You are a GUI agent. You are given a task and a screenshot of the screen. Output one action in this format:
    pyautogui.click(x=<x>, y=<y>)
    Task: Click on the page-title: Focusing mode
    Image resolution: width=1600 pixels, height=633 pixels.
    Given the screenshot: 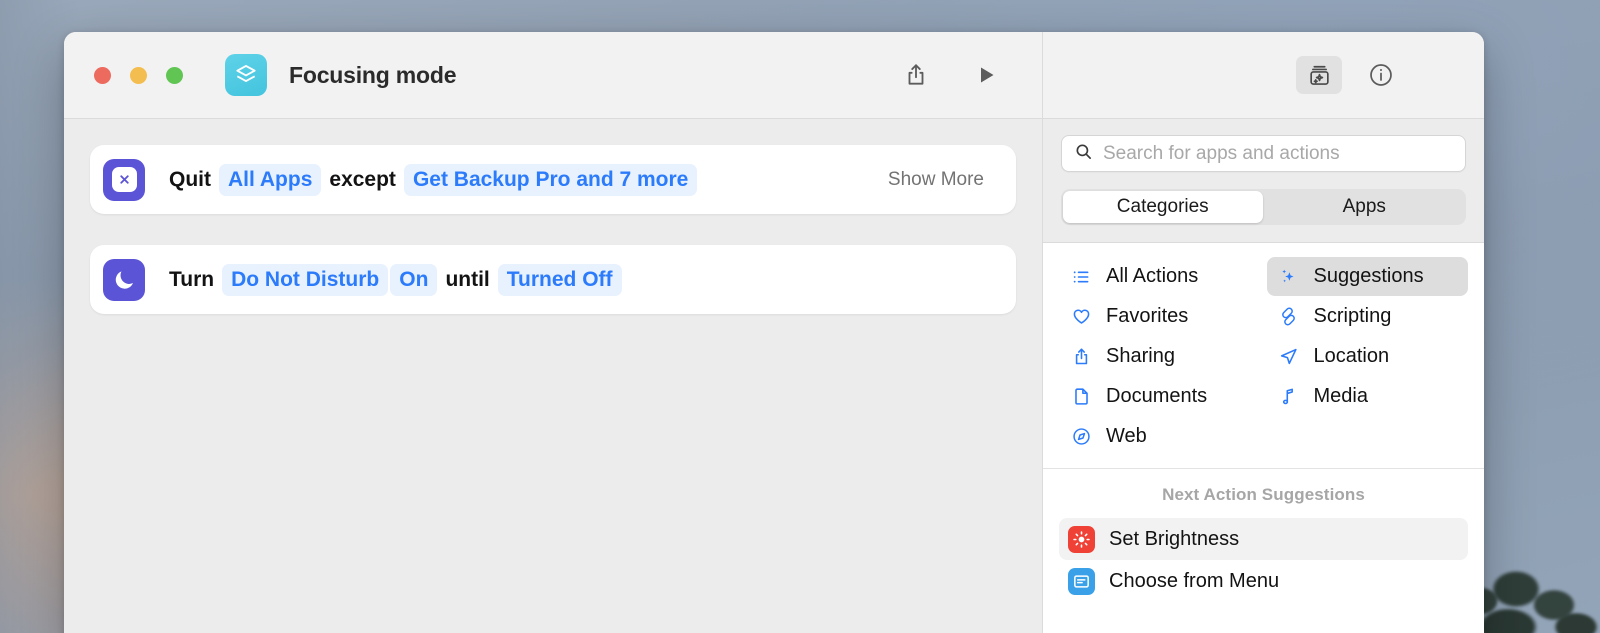 What is the action you would take?
    pyautogui.click(x=373, y=74)
    